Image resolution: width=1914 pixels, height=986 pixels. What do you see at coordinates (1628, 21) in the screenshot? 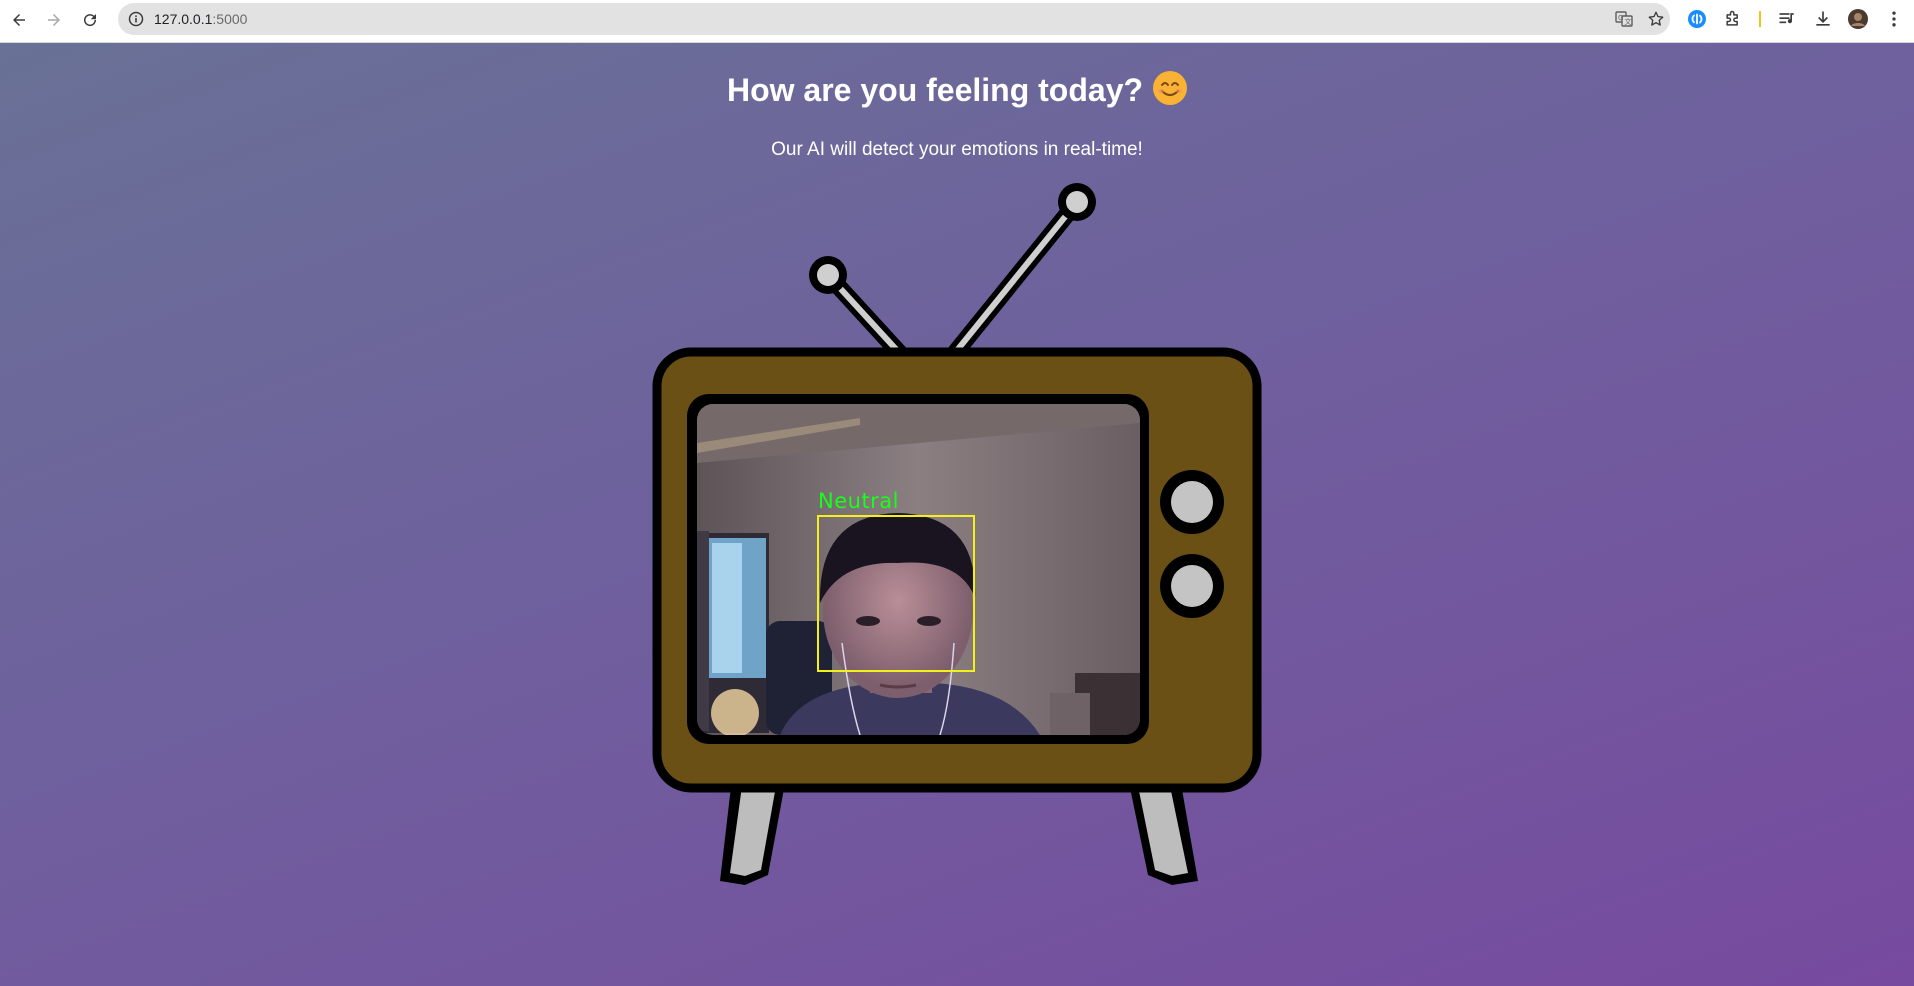
I see `svg-text: 文` at bounding box center [1628, 21].